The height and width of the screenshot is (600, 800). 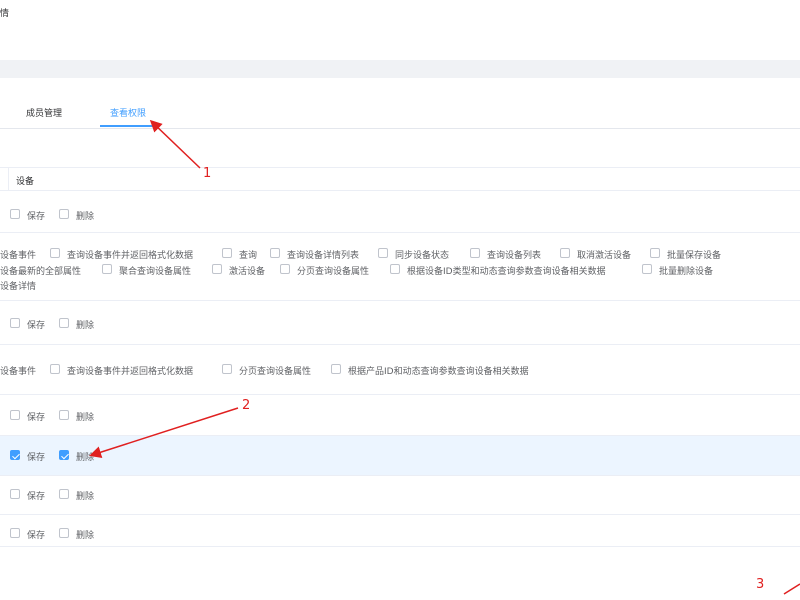 What do you see at coordinates (207, 173) in the screenshot?
I see `annotation-1: 1` at bounding box center [207, 173].